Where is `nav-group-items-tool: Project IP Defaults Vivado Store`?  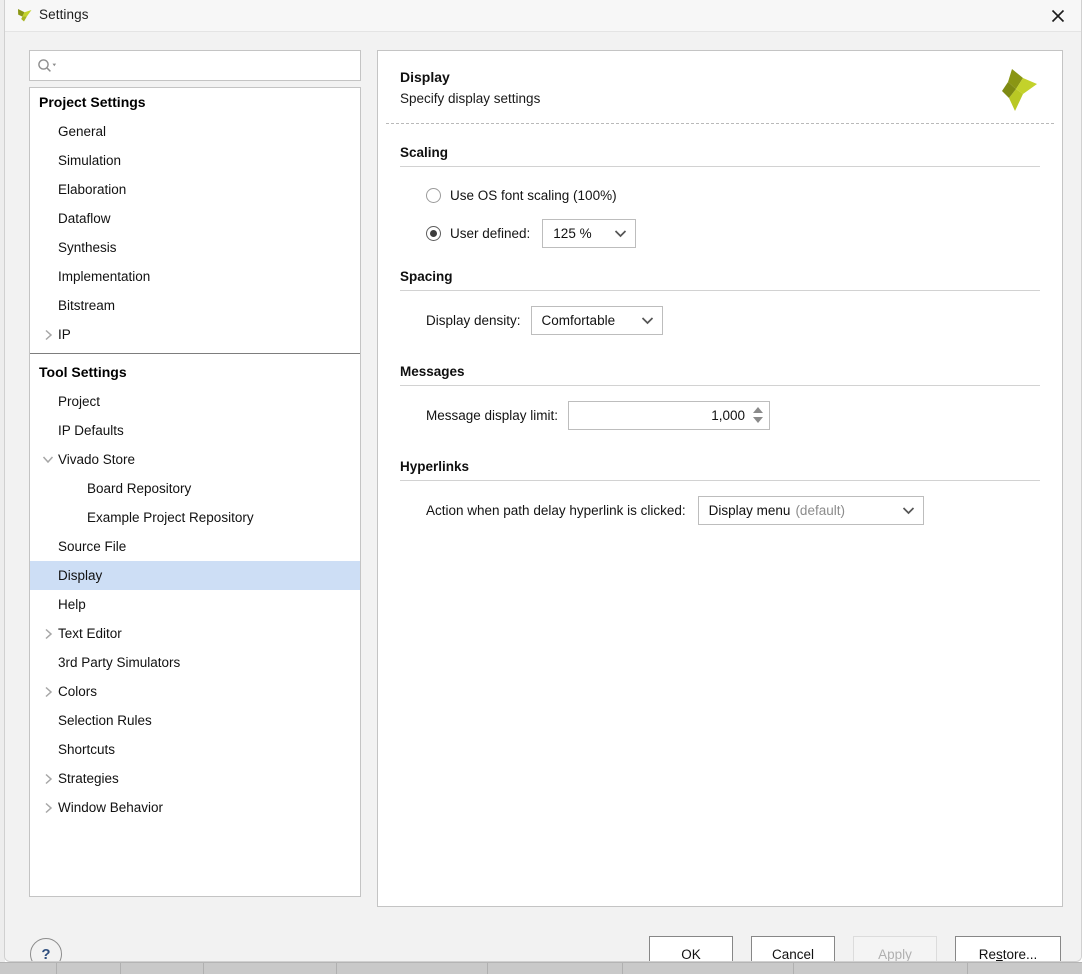
nav-group-items-tool: Project IP Defaults Vivado Store is located at coordinates (195, 604).